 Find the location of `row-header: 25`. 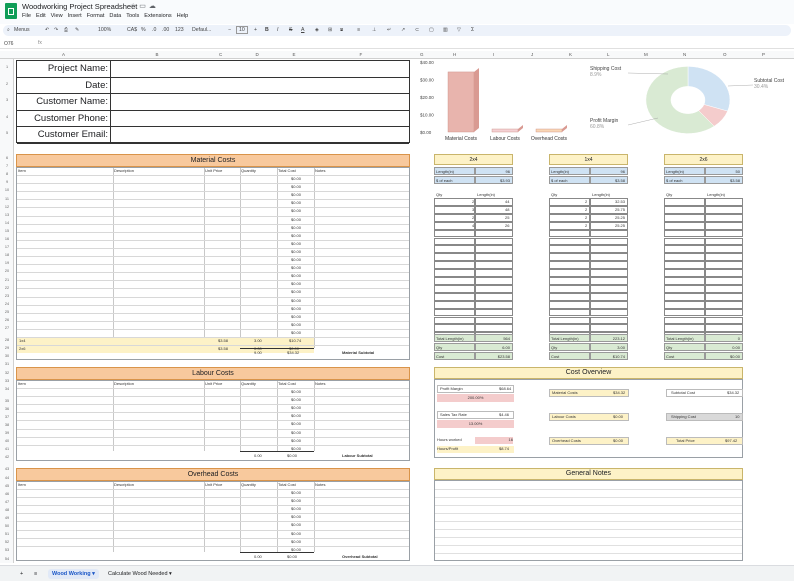

row-header: 25 is located at coordinates (7, 312).